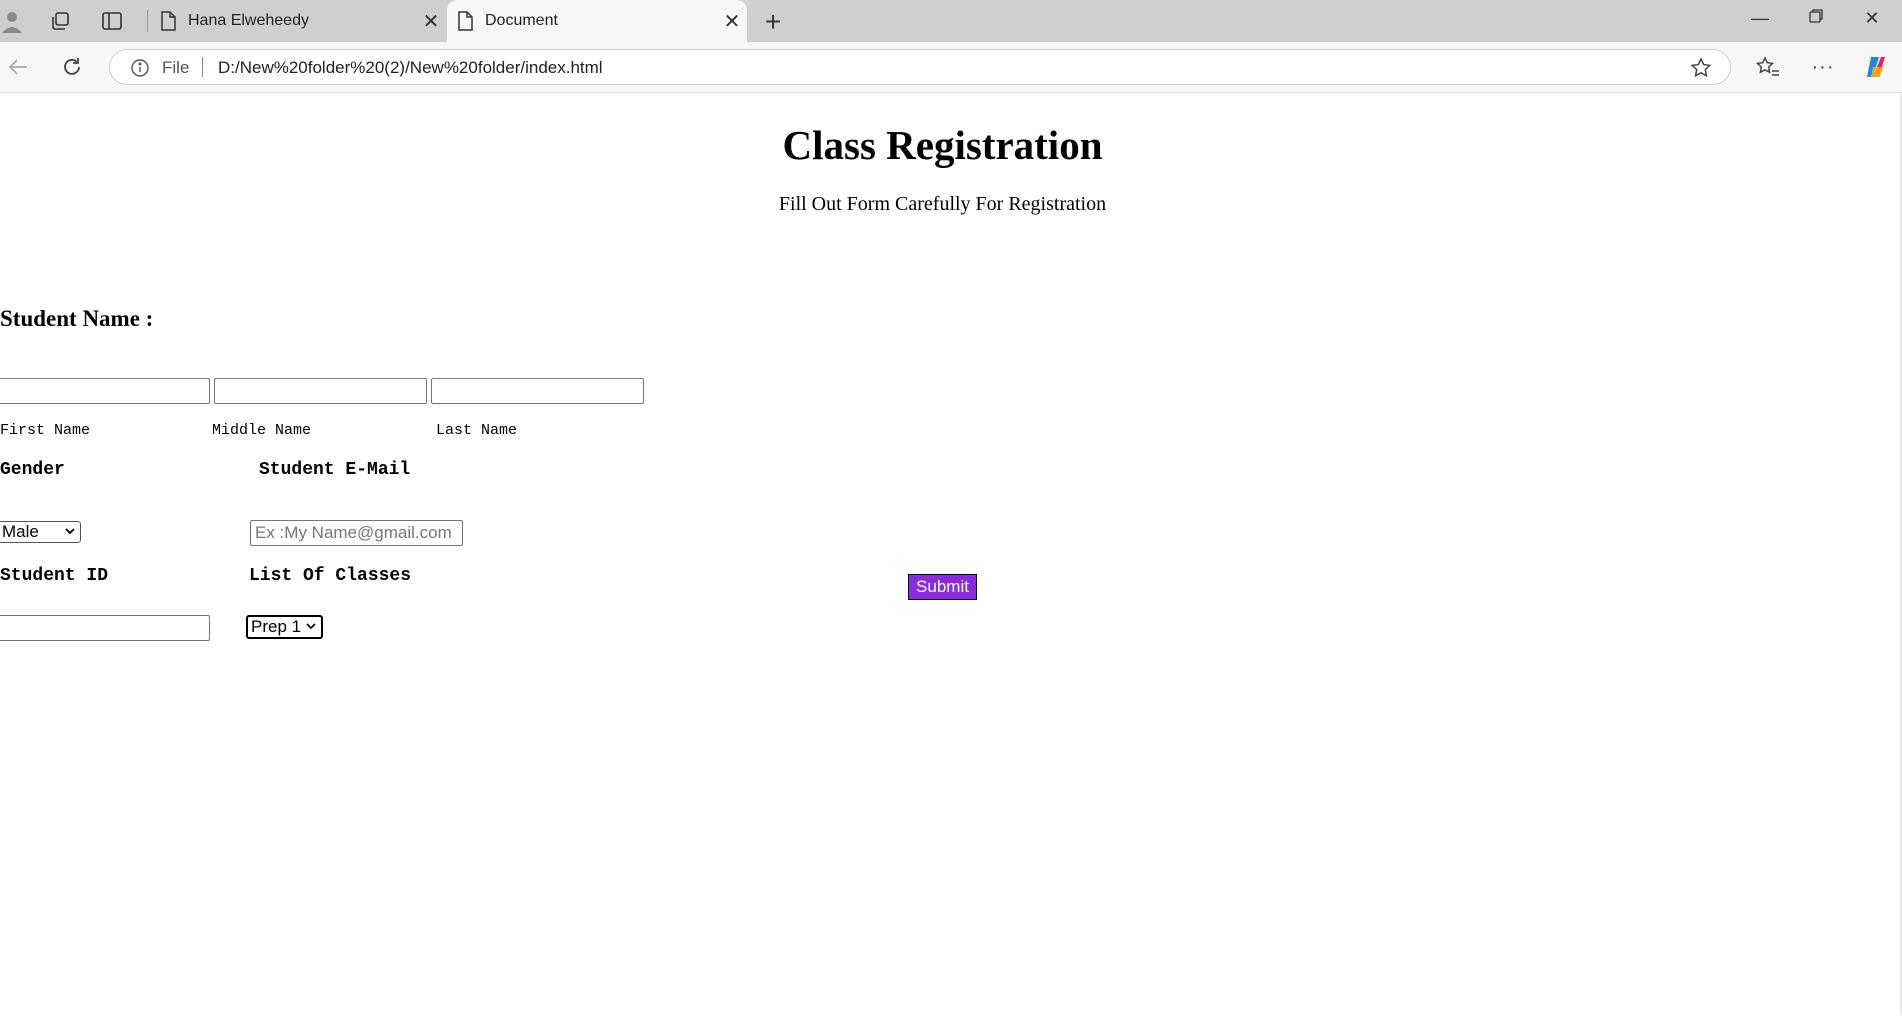  What do you see at coordinates (32, 470) in the screenshot?
I see `gender-label: Gender` at bounding box center [32, 470].